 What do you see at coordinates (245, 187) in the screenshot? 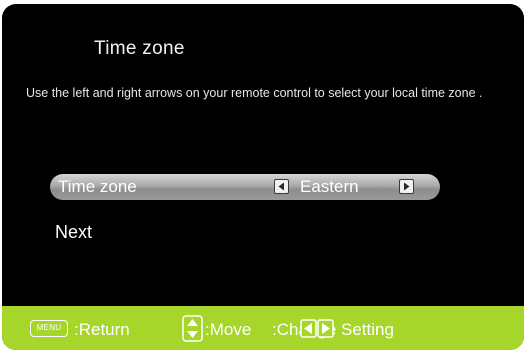
I see `time-zone-selector: Time zone Eastern` at bounding box center [245, 187].